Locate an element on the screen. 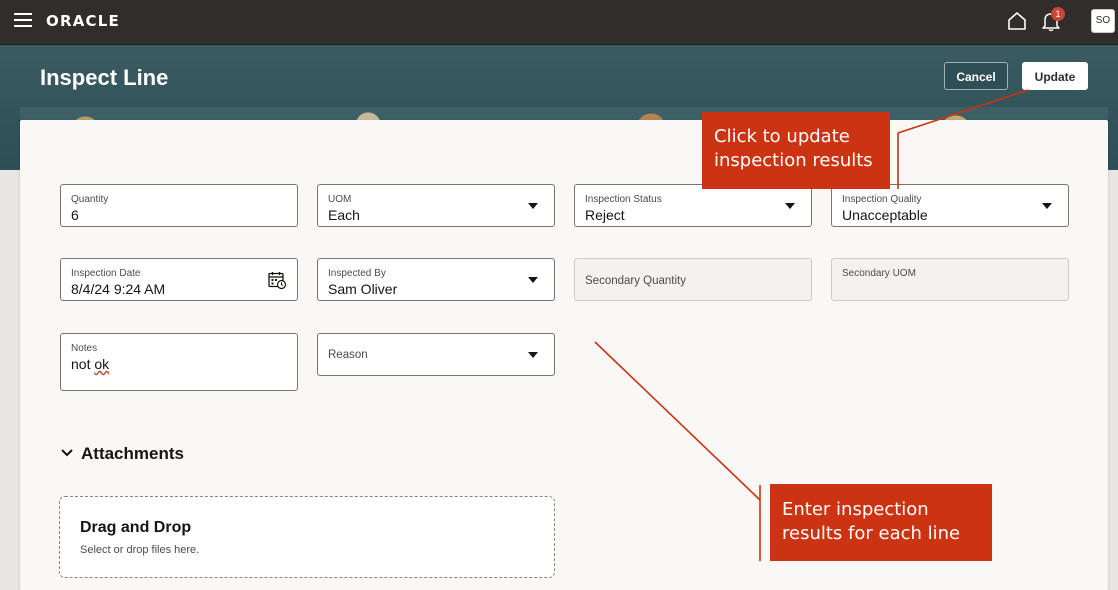  secondary-quantity-field: Secondary Quantity is located at coordinates (693, 279).